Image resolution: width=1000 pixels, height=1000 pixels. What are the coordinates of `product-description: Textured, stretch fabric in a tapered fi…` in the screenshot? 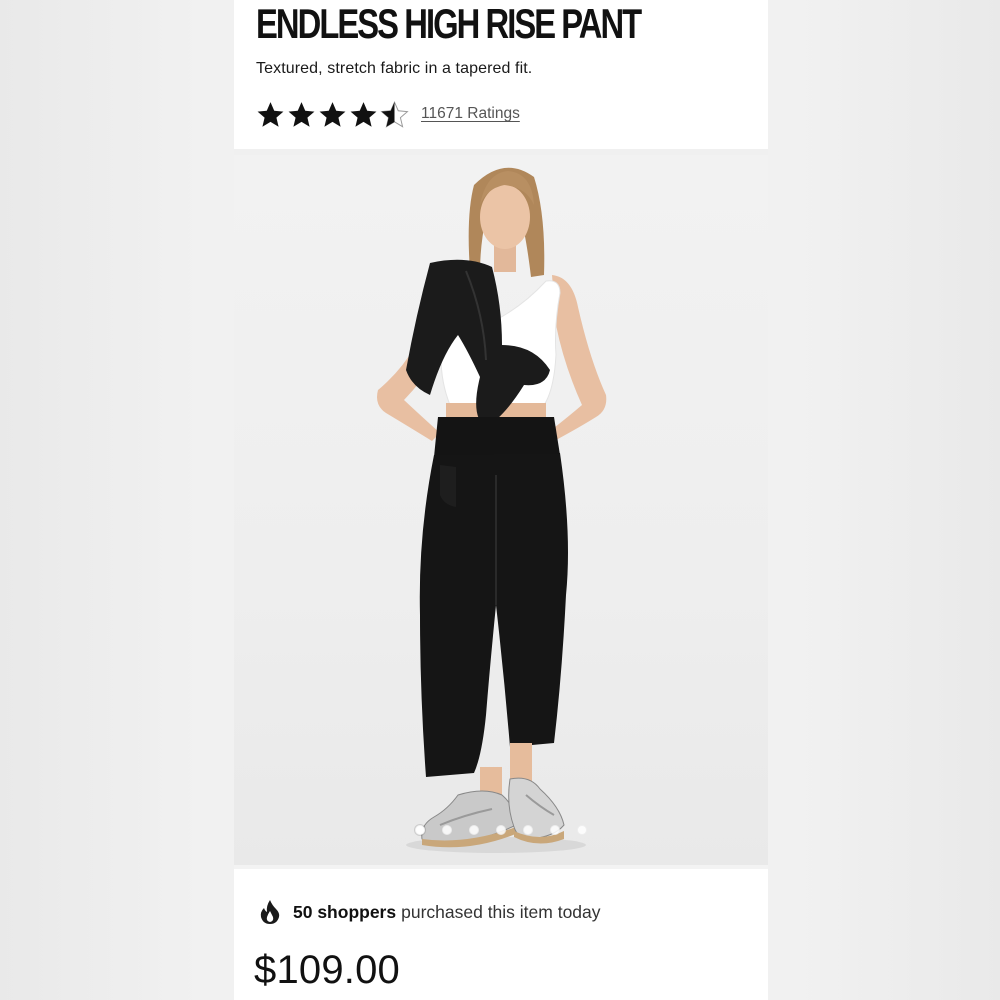 It's located at (394, 68).